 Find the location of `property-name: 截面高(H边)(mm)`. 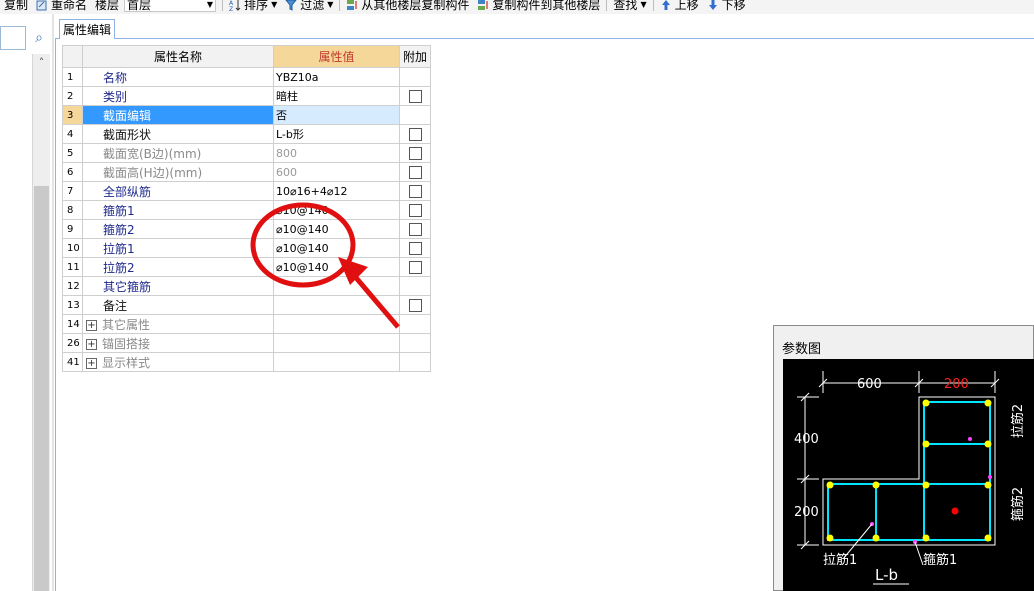

property-name: 截面高(H边)(mm) is located at coordinates (153, 172).